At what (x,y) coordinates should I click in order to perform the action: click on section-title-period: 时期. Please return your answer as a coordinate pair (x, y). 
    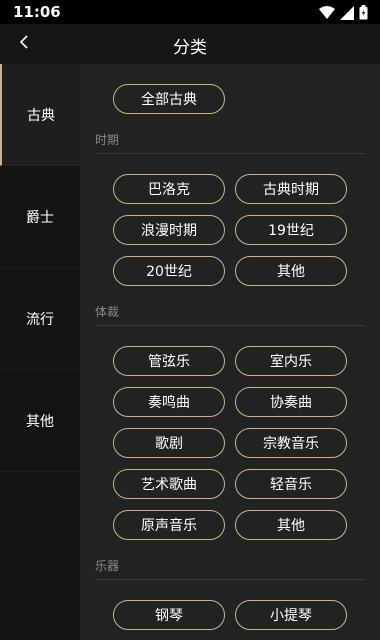
    Looking at the image, I should click on (107, 140).